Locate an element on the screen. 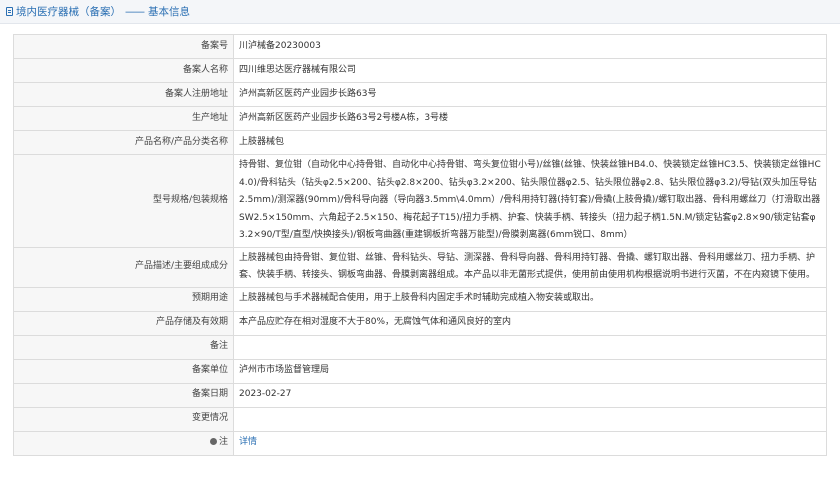  field-value: 四川维思达医疗器械有限公司 is located at coordinates (530, 70).